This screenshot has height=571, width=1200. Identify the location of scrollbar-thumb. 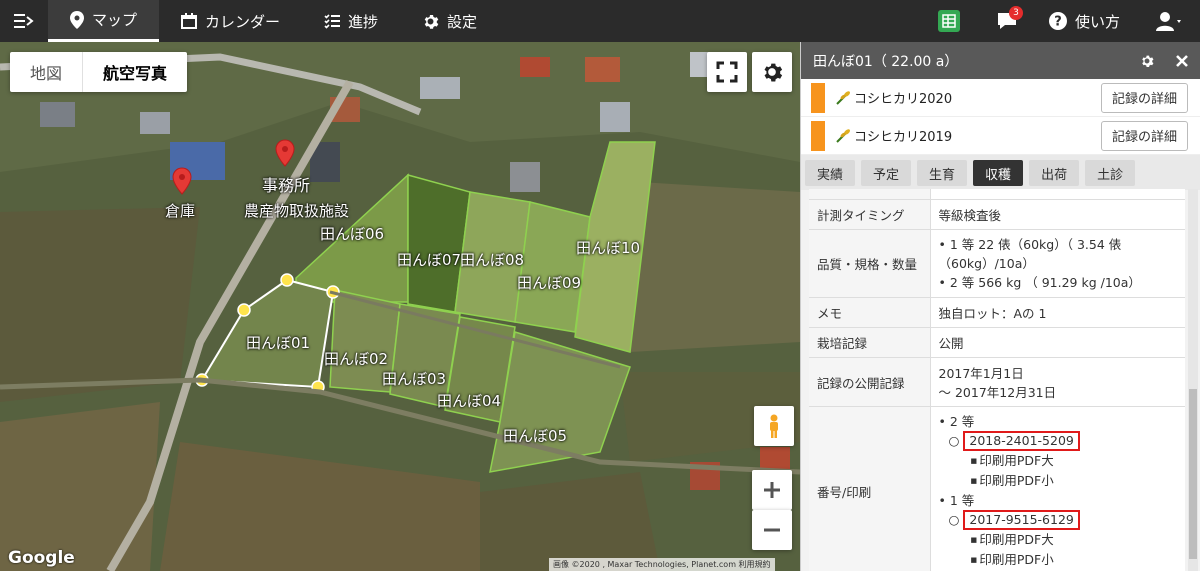
(1193, 474).